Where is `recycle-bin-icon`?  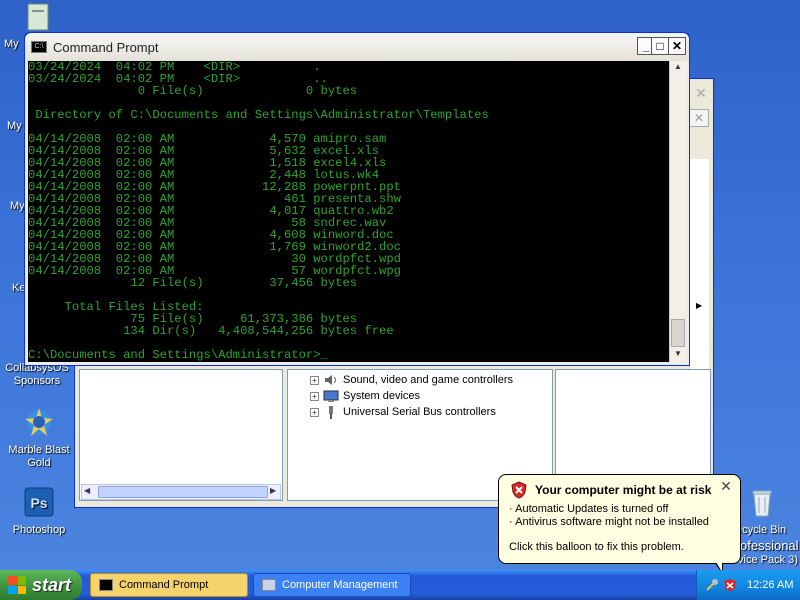
recycle-bin-icon is located at coordinates (762, 503).